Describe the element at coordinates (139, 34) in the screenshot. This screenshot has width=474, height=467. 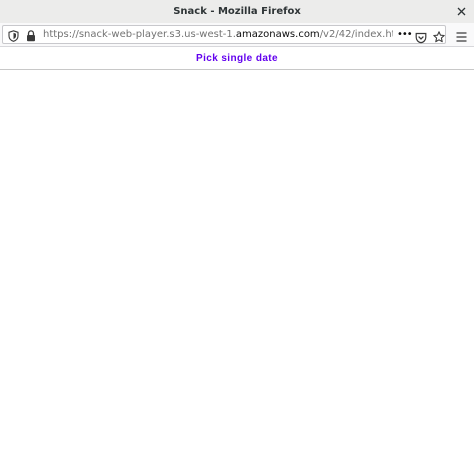
I see `url-prefix: https://snack-web-player.s3.us-west-1.` at that location.